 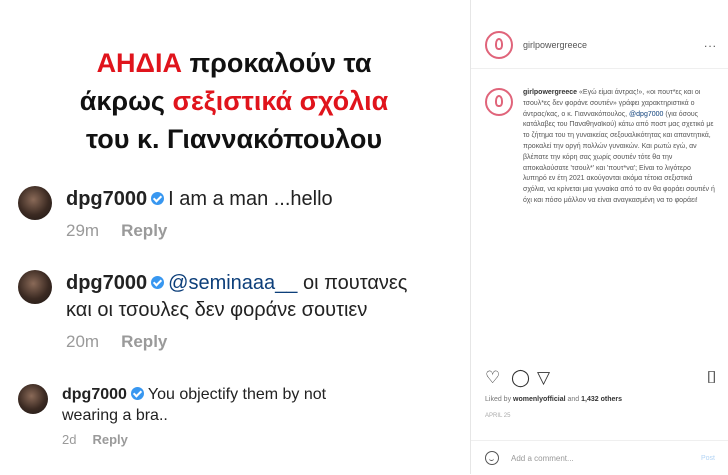 I want to click on comment-body-line-2: wearing a bra.., so click(x=115, y=415).